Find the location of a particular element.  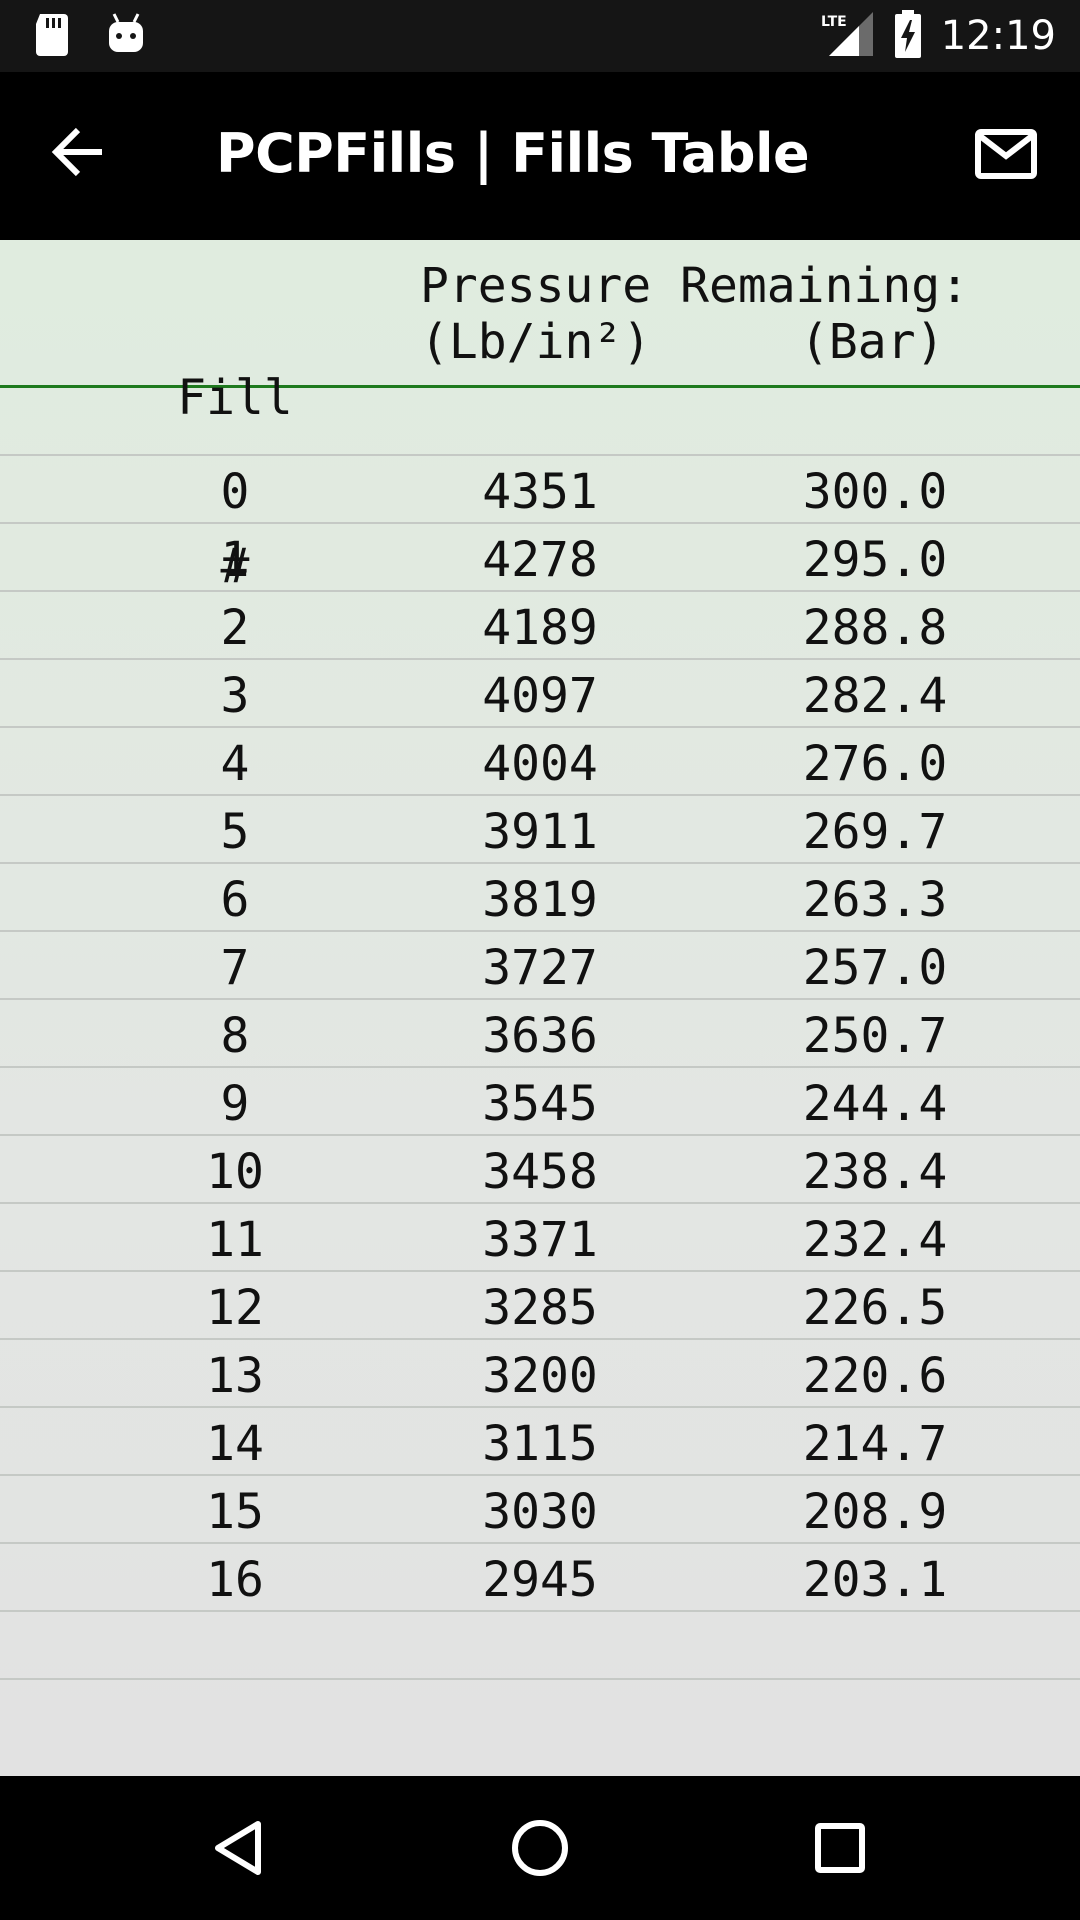

email-button is located at coordinates (1007, 156).